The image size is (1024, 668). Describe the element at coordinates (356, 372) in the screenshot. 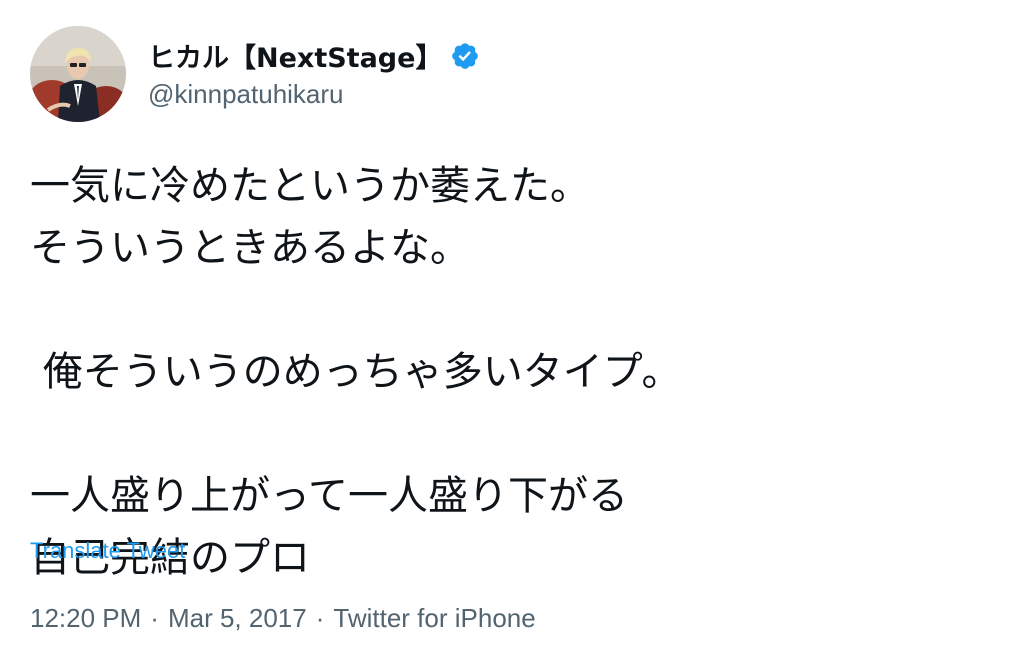

I see `tweet-text-line: 俺そういうのめっちゃ多いタイプ。` at that location.